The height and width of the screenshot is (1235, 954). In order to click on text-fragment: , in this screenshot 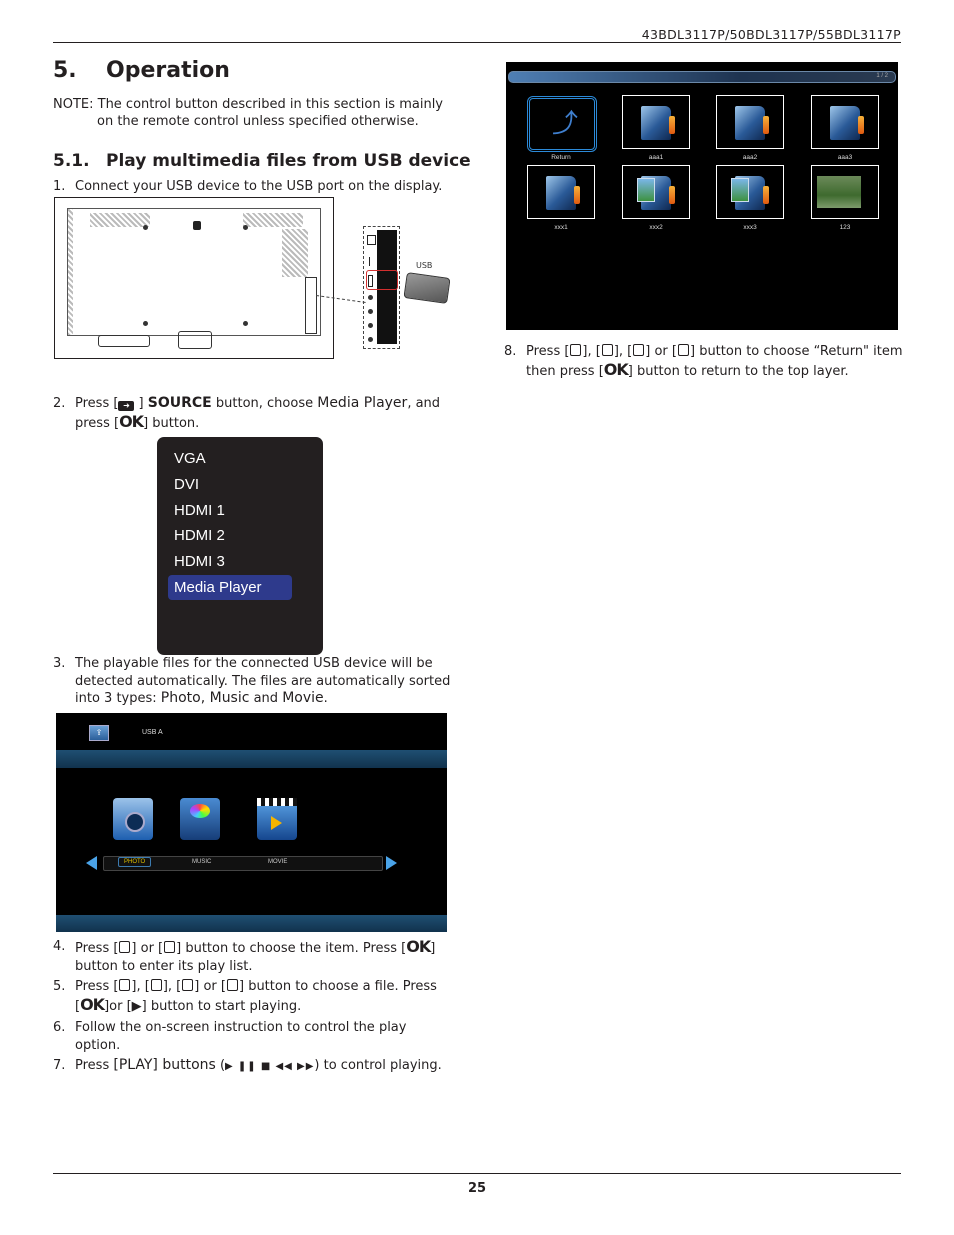, I will do `click(205, 698)`.